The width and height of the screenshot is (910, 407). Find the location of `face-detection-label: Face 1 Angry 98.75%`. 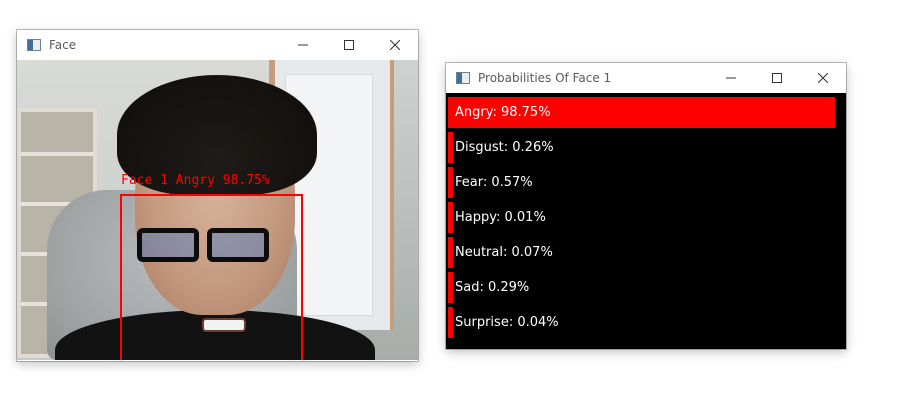

face-detection-label: Face 1 Angry 98.75% is located at coordinates (195, 180).